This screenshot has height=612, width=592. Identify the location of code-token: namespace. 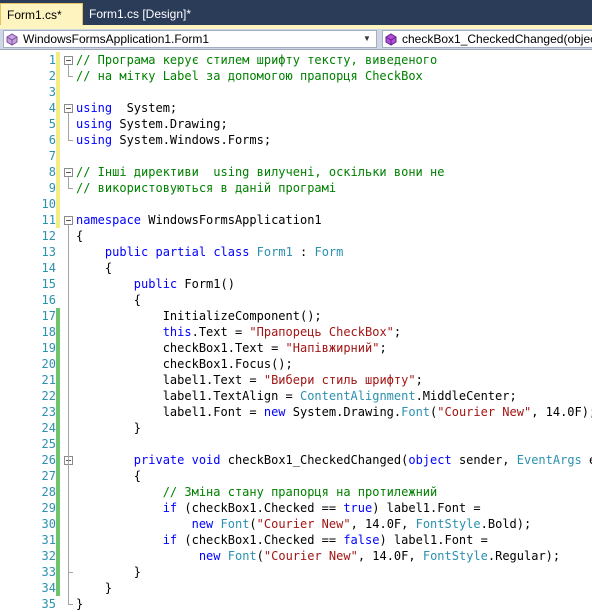
(109, 220).